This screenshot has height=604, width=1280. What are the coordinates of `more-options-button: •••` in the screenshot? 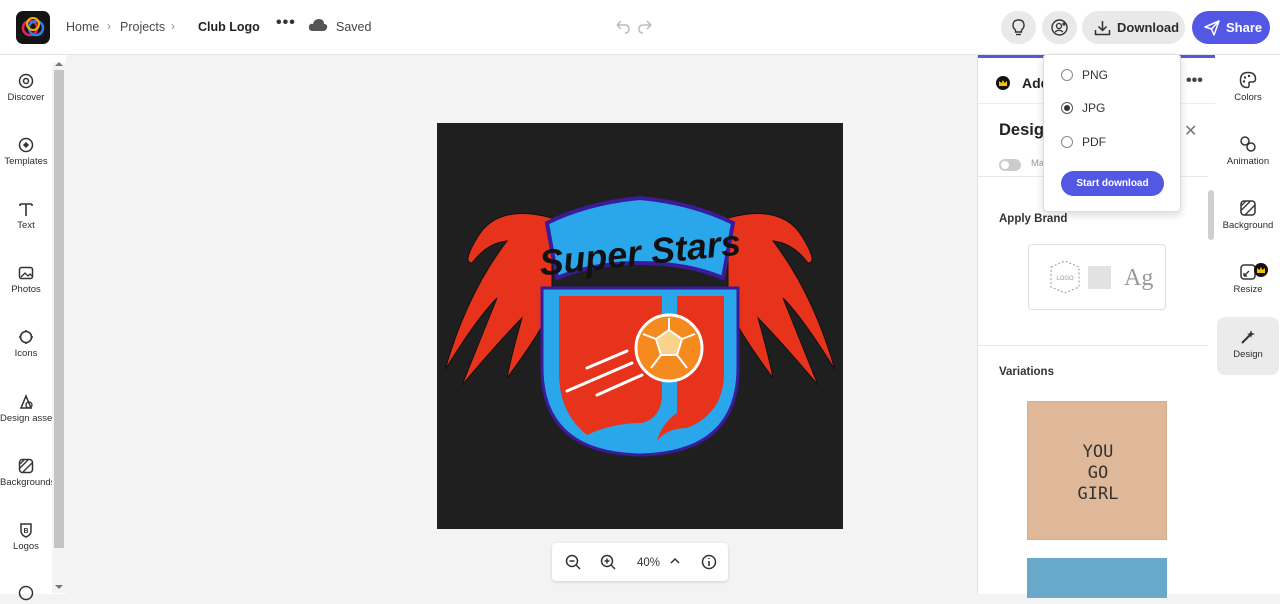 It's located at (286, 23).